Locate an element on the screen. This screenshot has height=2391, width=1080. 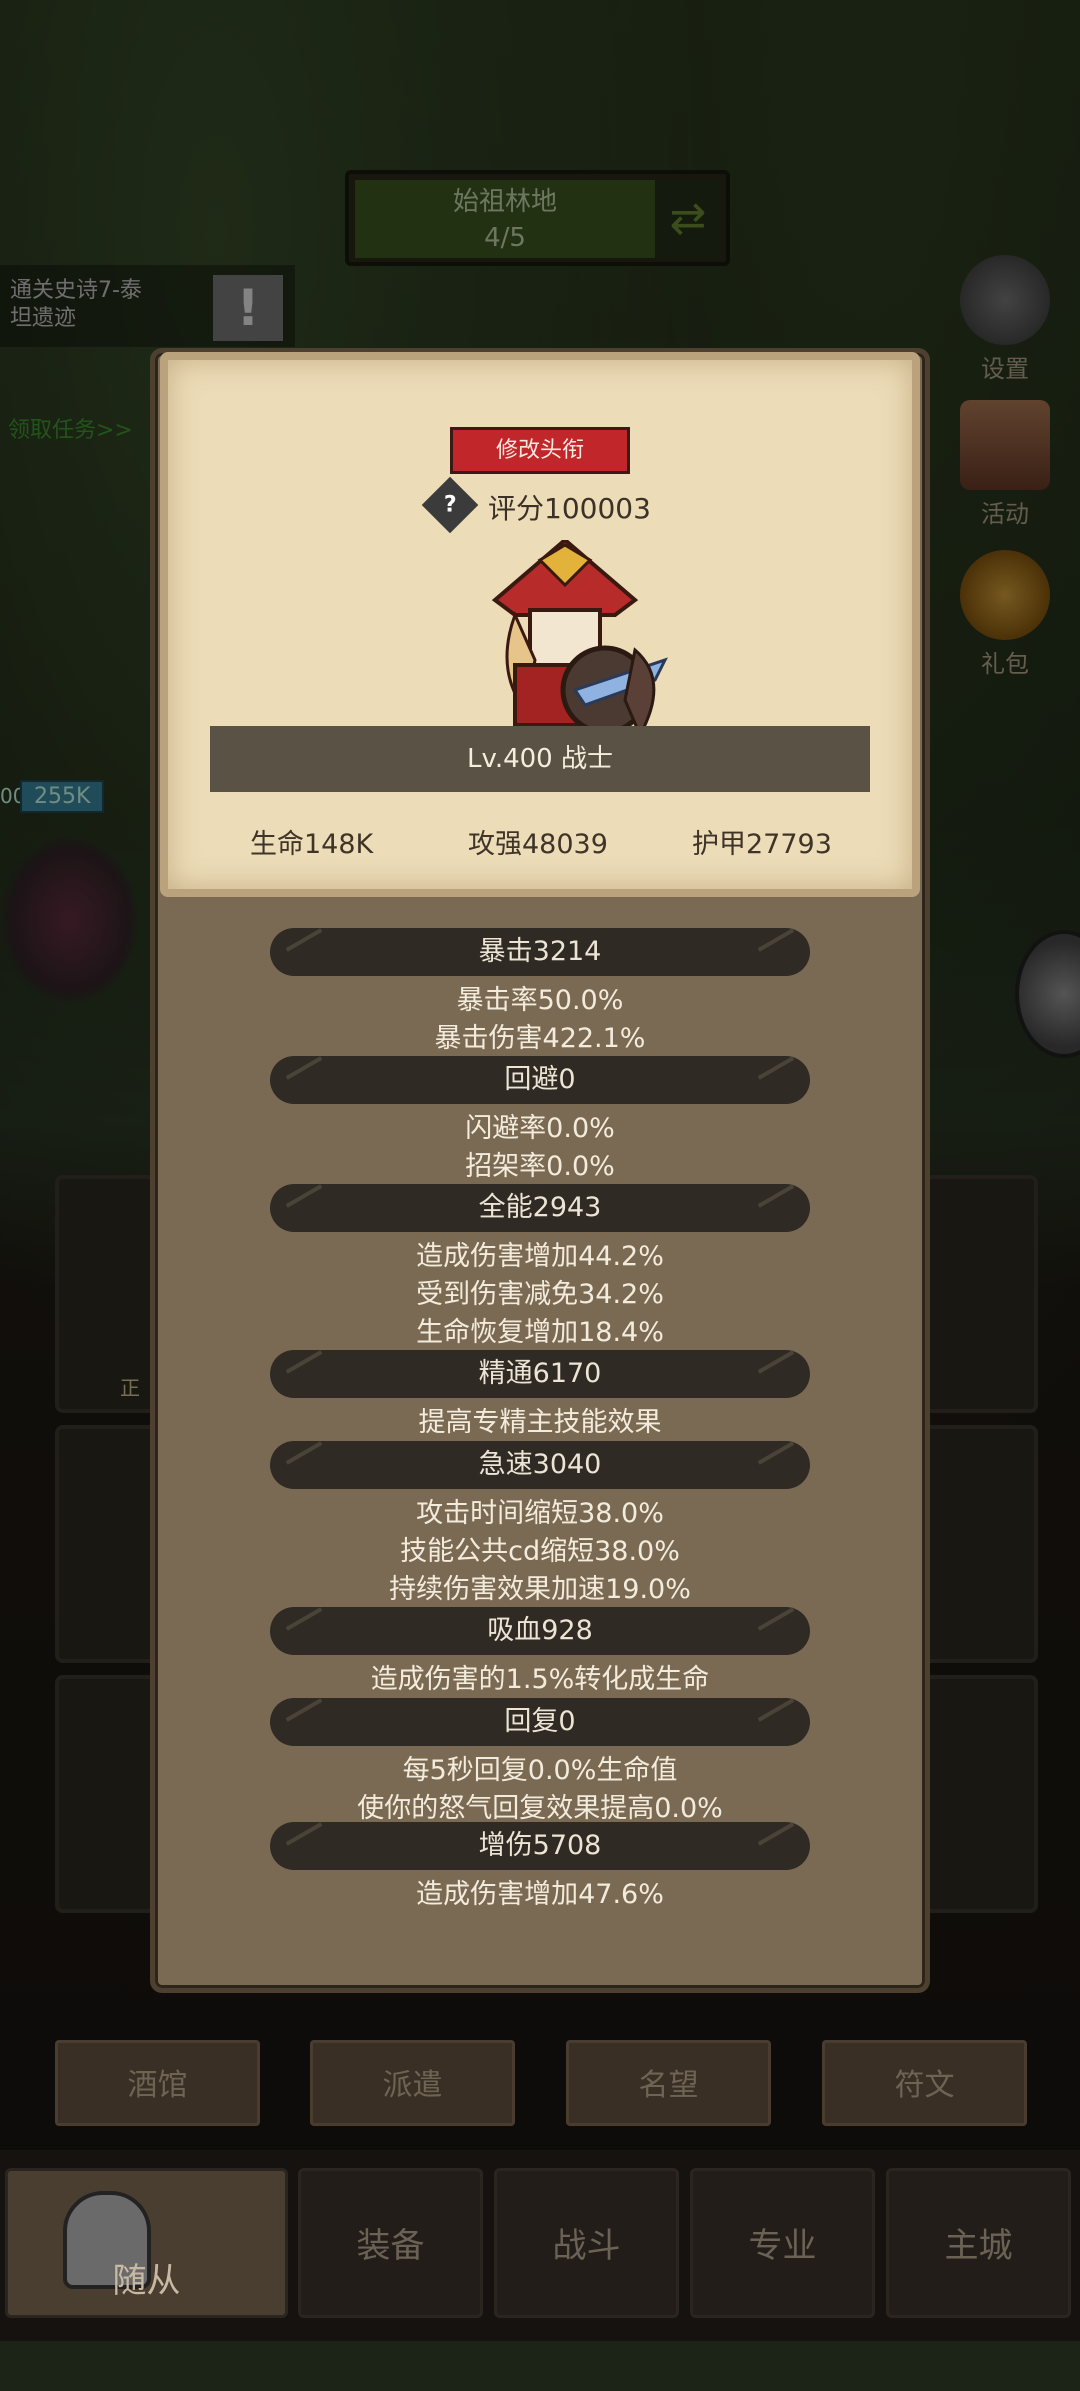
stat-line: 攻击时间缩短38.0% is located at coordinates (540, 1513).